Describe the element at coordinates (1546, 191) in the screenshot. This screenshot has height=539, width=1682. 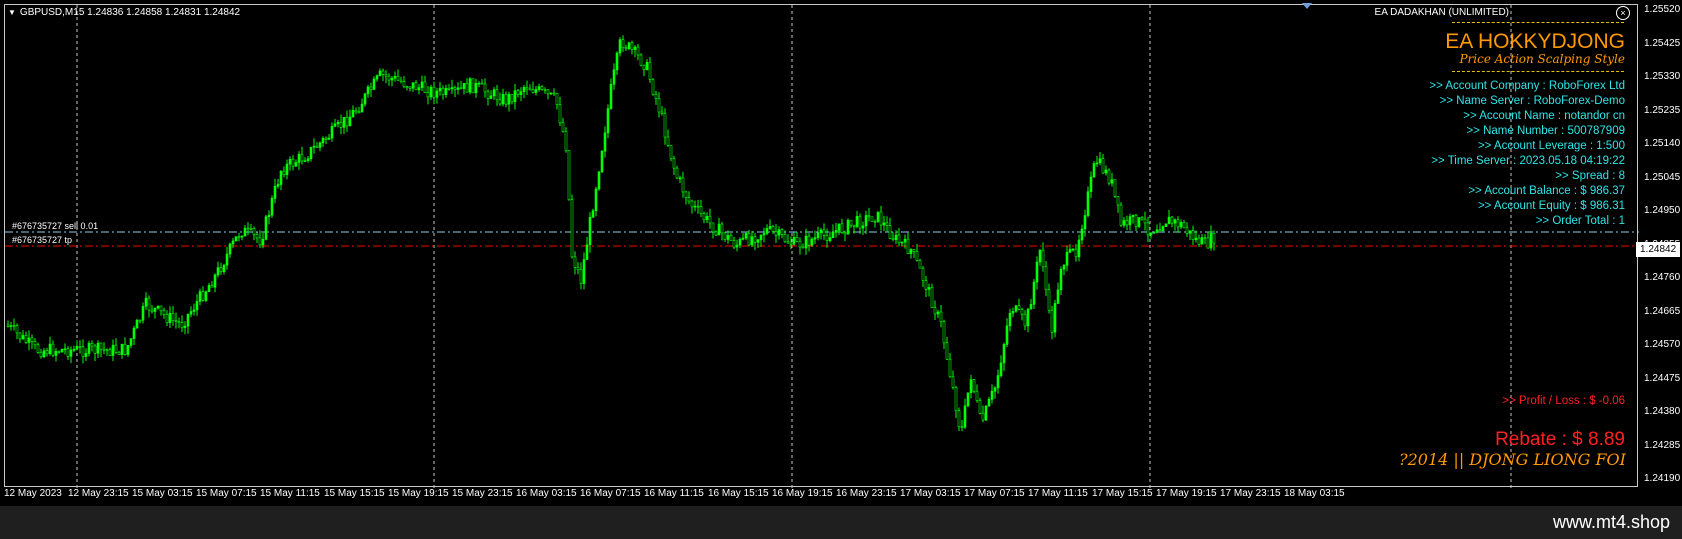
I see `ea-info-line: >> Account Balance : $ 986.37` at that location.